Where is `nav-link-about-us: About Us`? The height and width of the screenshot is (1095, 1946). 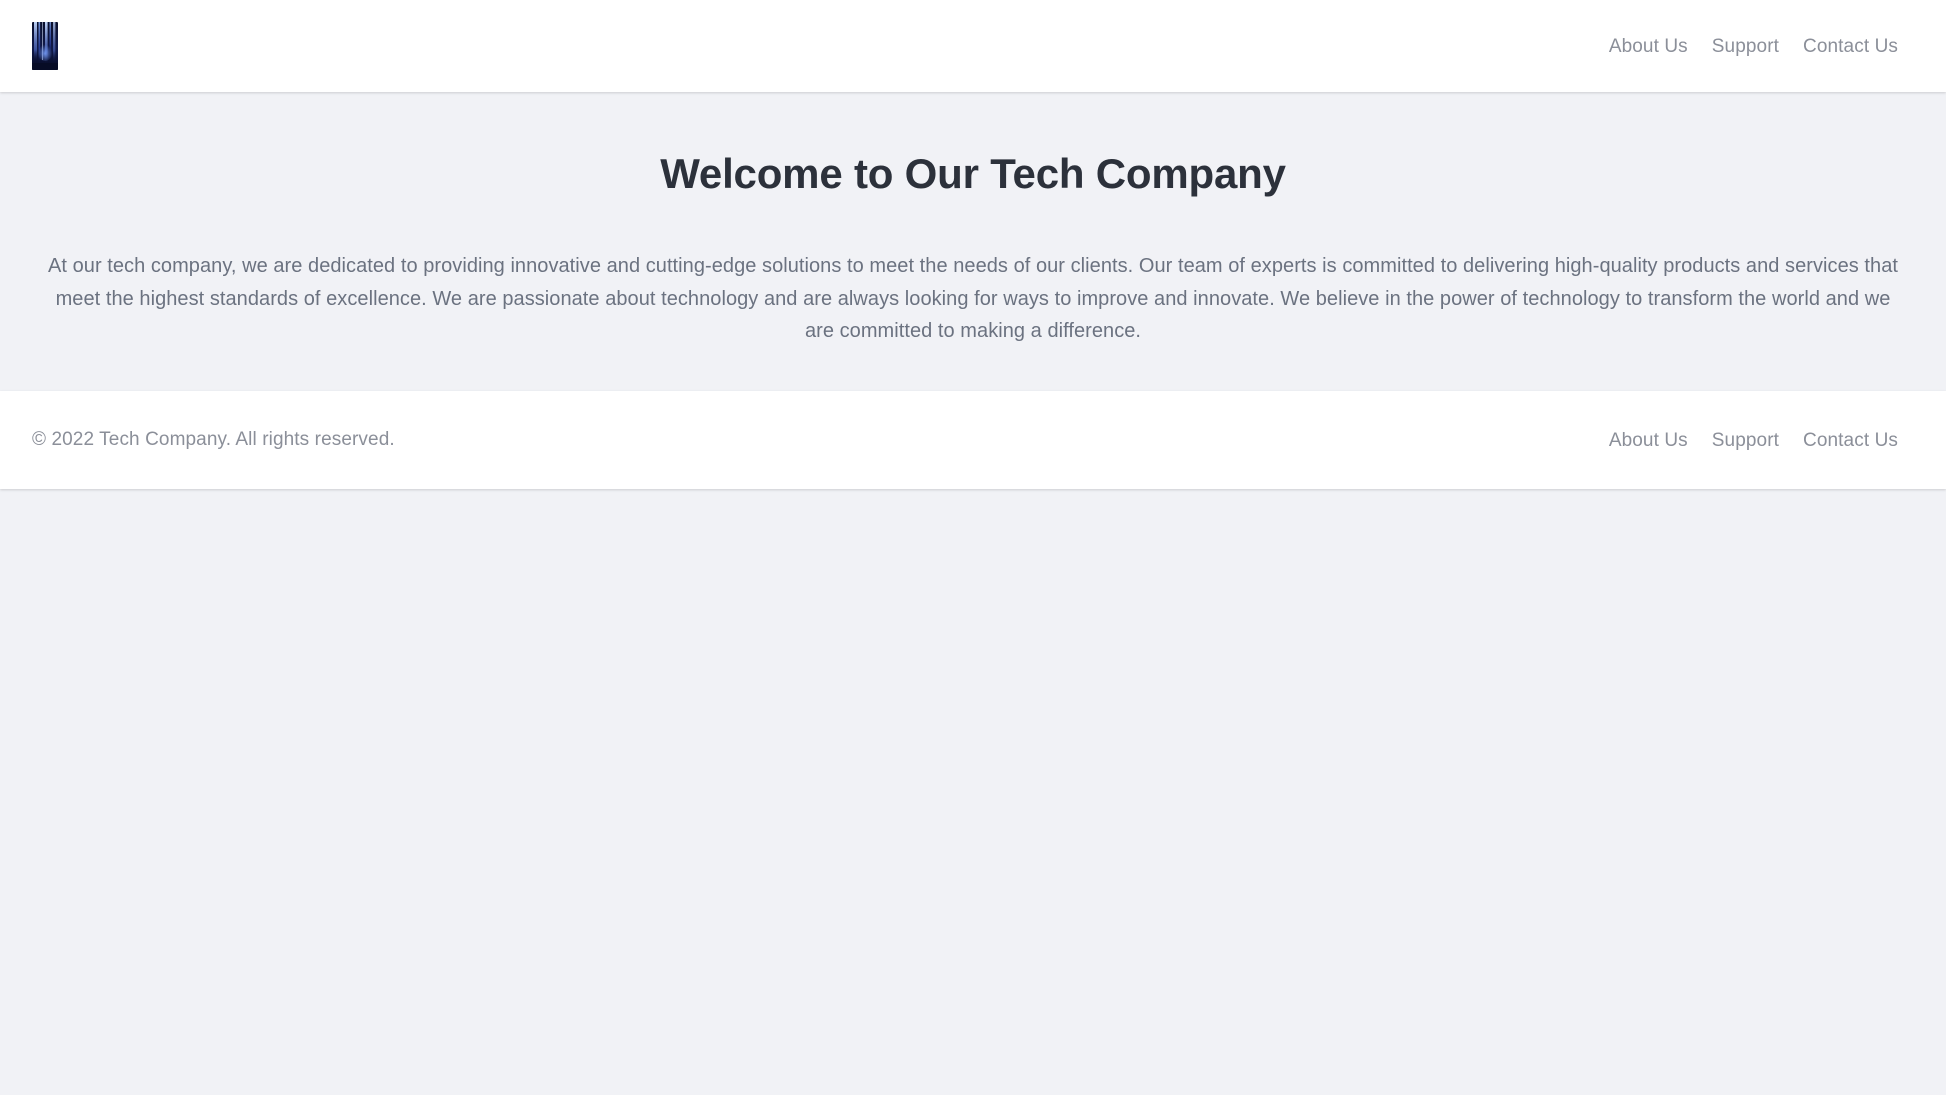 nav-link-about-us: About Us is located at coordinates (1648, 46).